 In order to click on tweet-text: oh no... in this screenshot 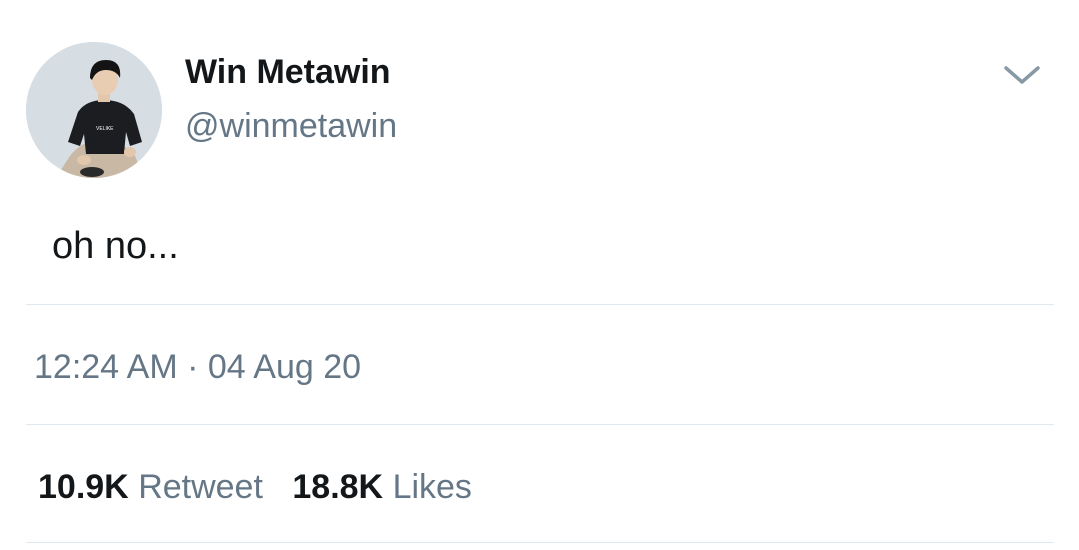, I will do `click(115, 246)`.